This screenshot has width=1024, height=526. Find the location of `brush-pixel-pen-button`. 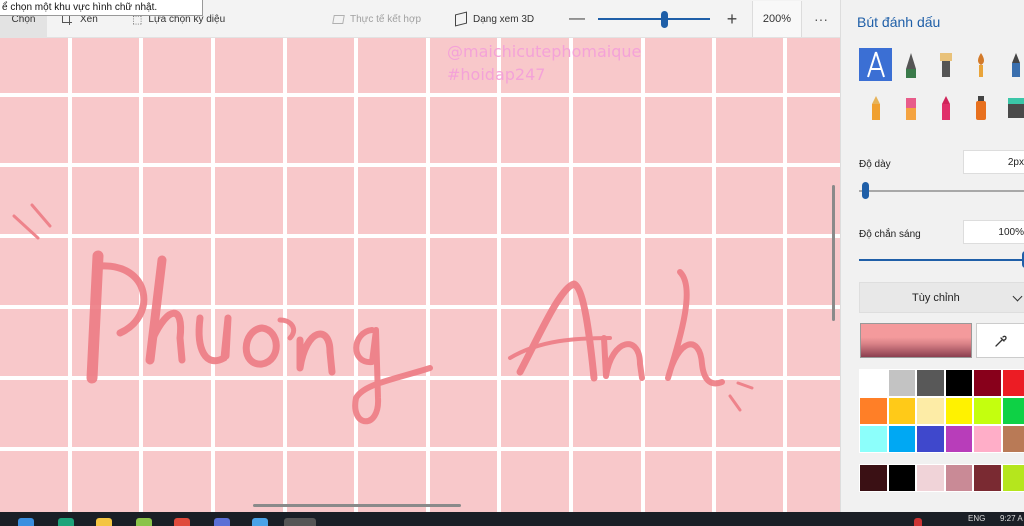

brush-pixel-pen-button is located at coordinates (1011, 64).